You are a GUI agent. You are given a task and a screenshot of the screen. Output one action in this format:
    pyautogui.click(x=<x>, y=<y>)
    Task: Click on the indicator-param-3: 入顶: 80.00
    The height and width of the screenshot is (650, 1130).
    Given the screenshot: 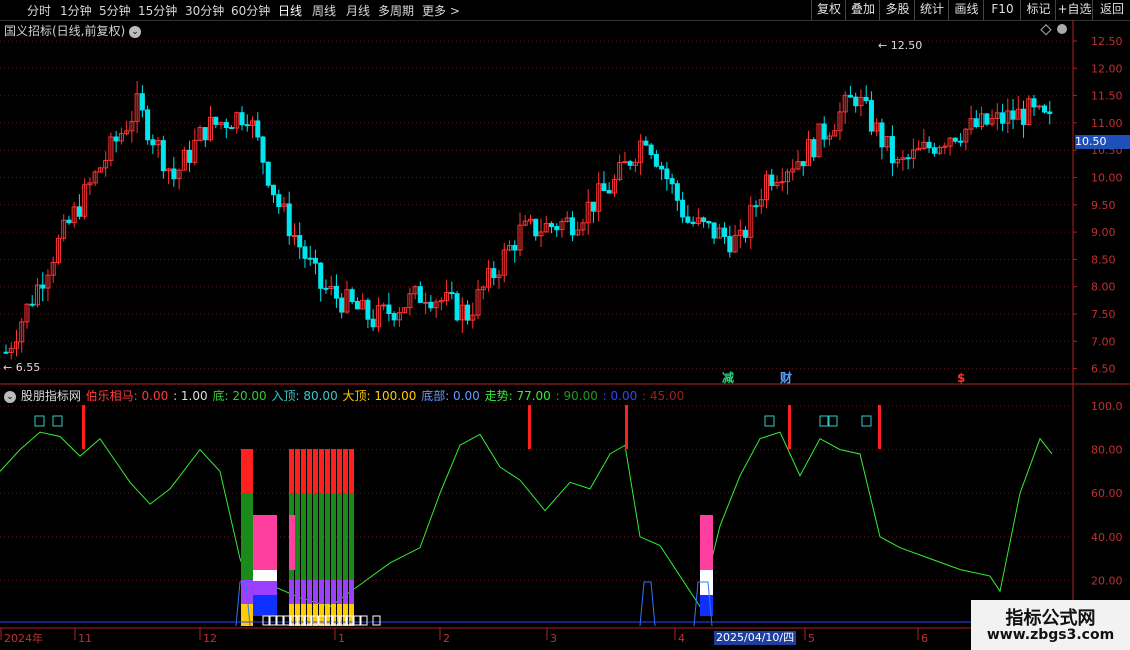 What is the action you would take?
    pyautogui.click(x=302, y=396)
    